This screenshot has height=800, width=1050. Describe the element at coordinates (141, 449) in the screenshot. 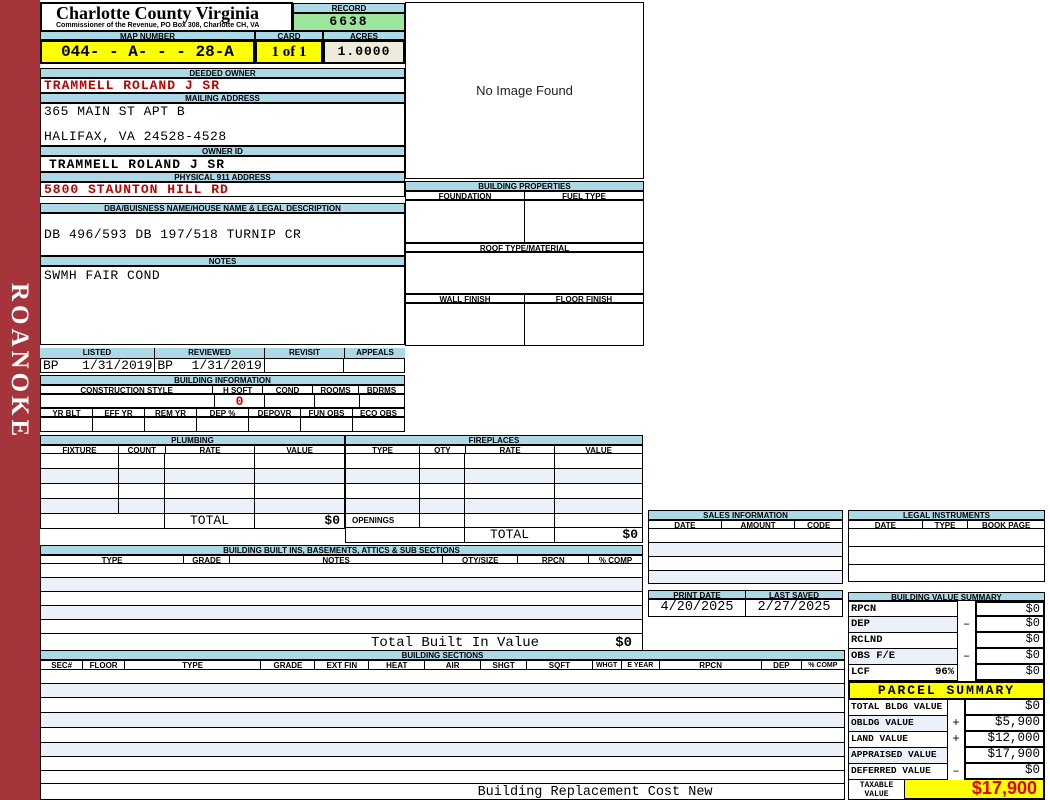

I see `count-label: COUNT` at that location.